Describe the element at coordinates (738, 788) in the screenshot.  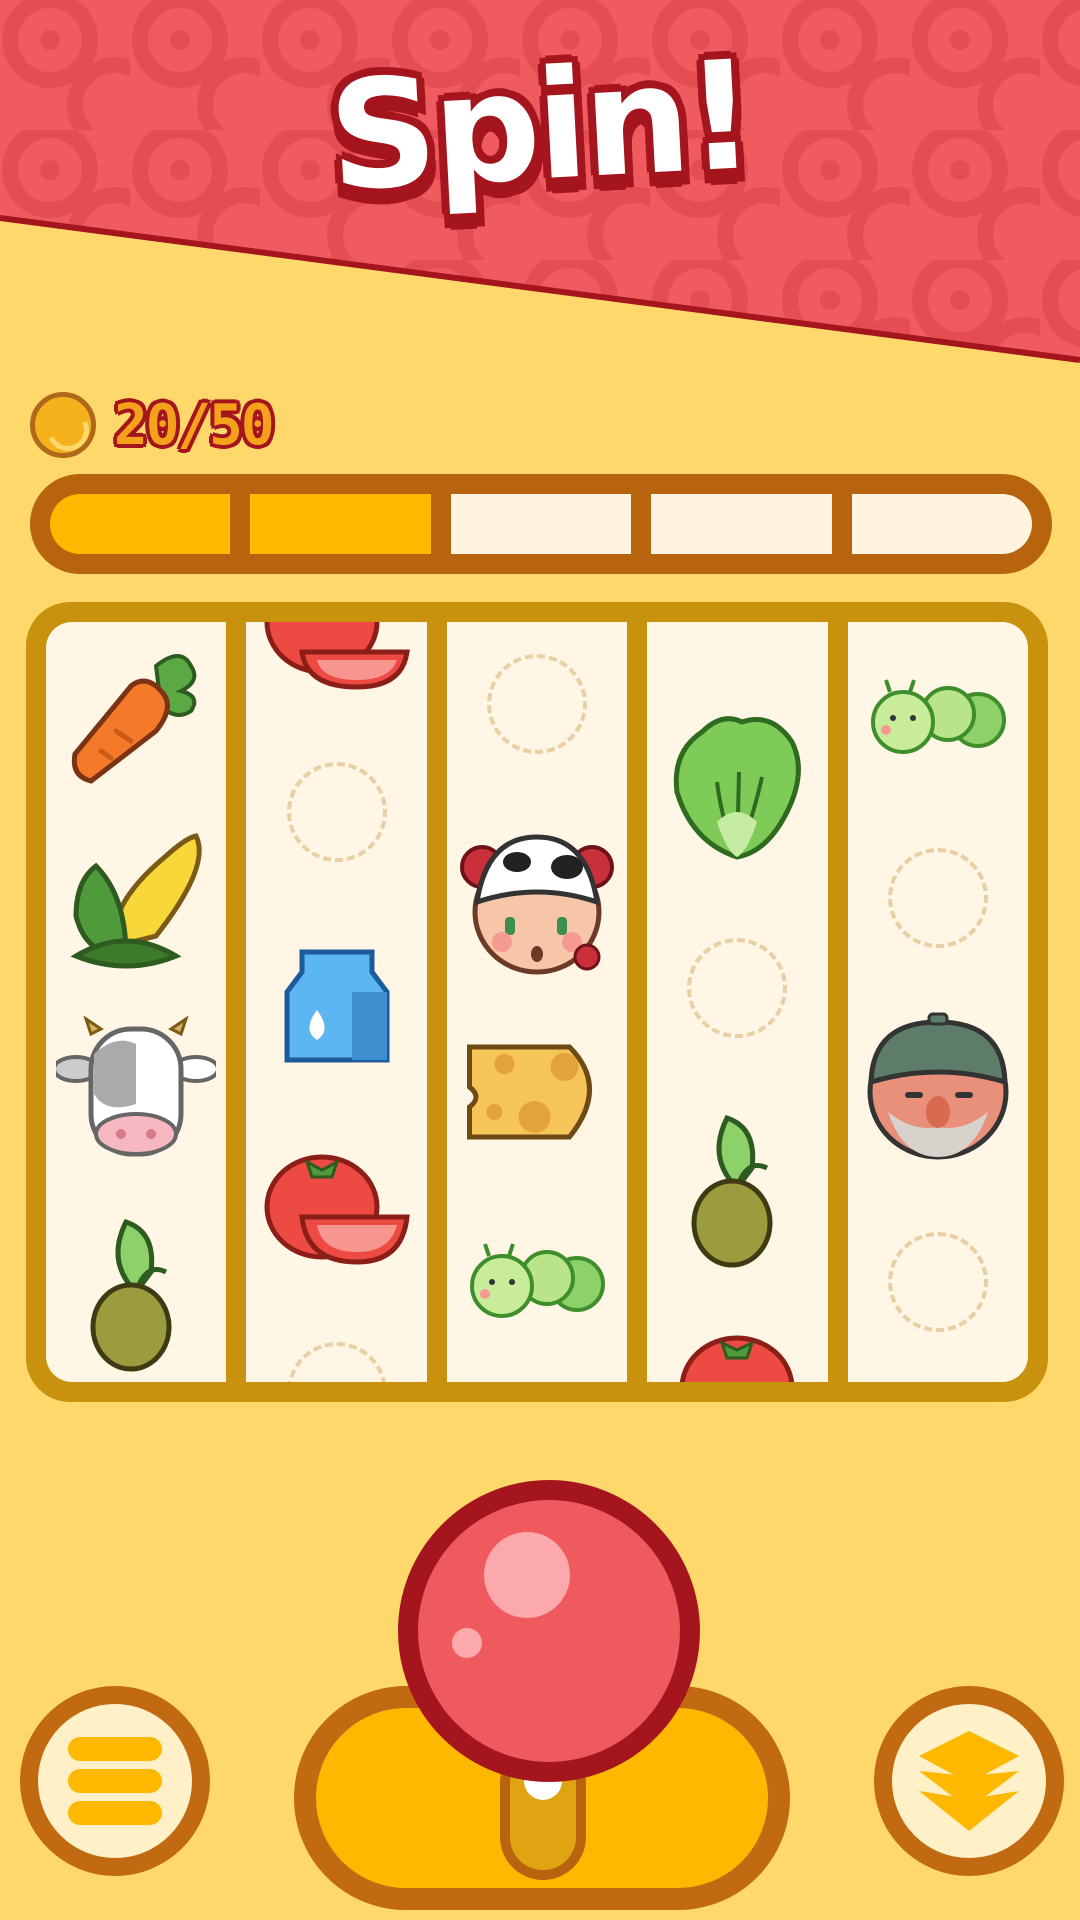
I see `cabbage-icon` at that location.